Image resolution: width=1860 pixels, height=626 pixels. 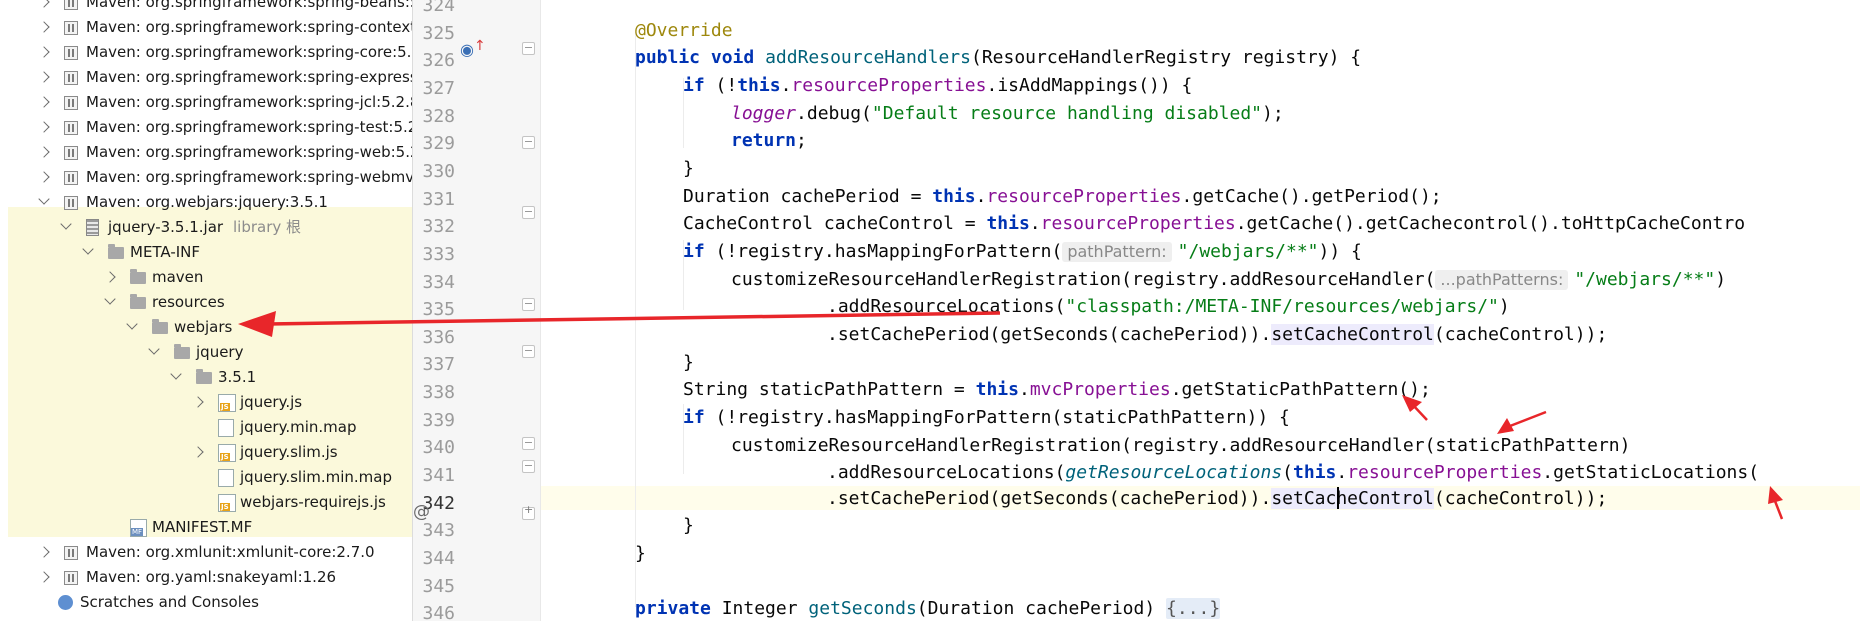 What do you see at coordinates (434, 559) in the screenshot?
I see `line-number: 344` at bounding box center [434, 559].